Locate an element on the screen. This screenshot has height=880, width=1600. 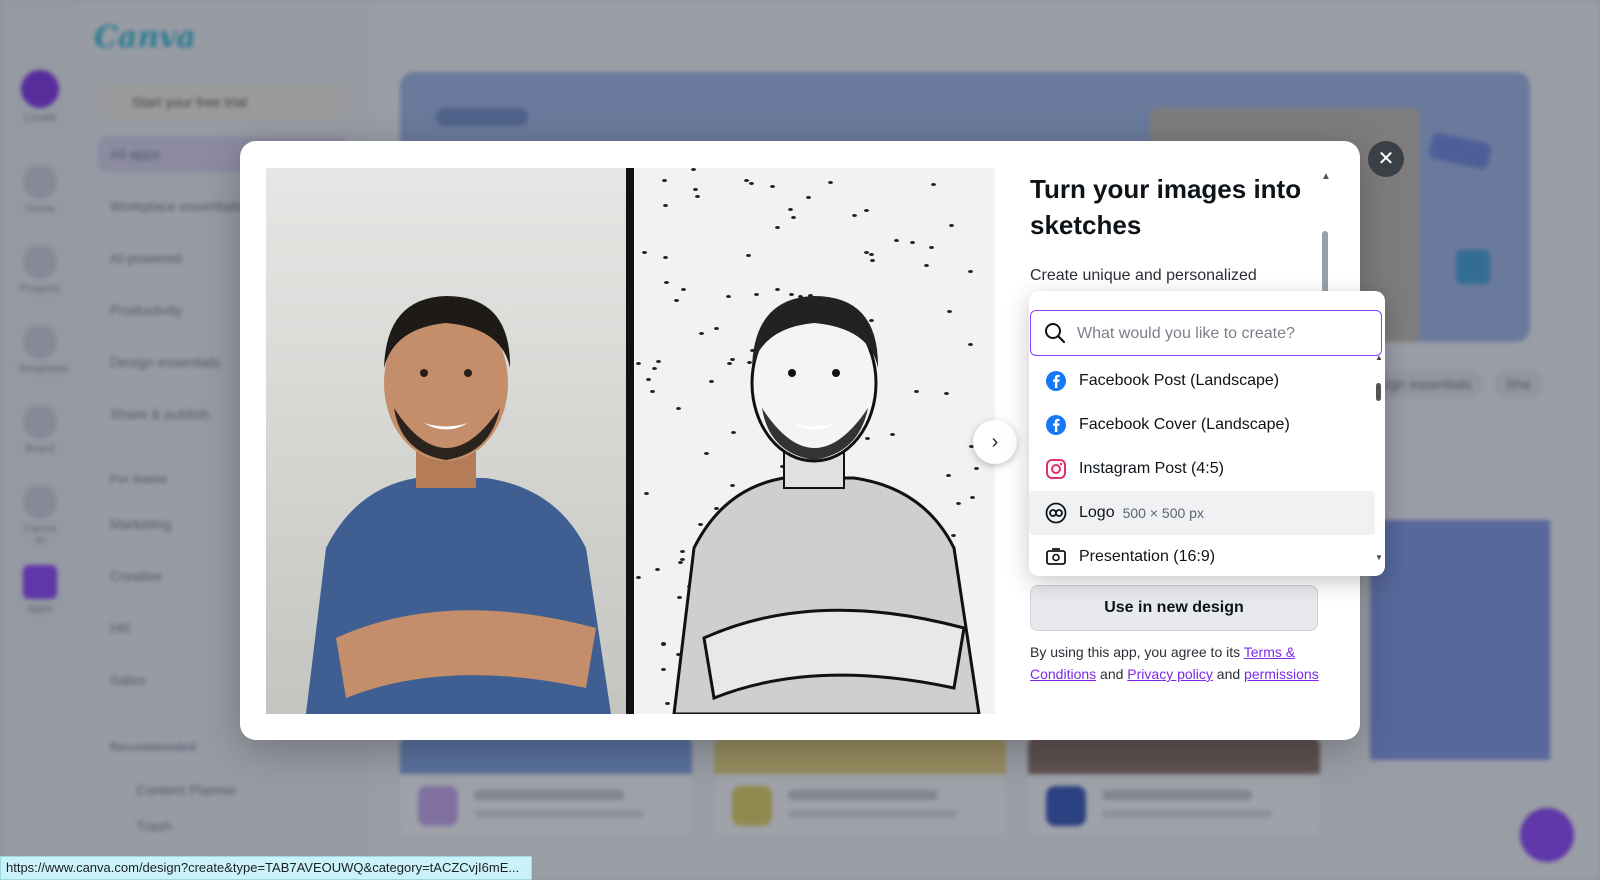
logo-icon is located at coordinates (1056, 513).